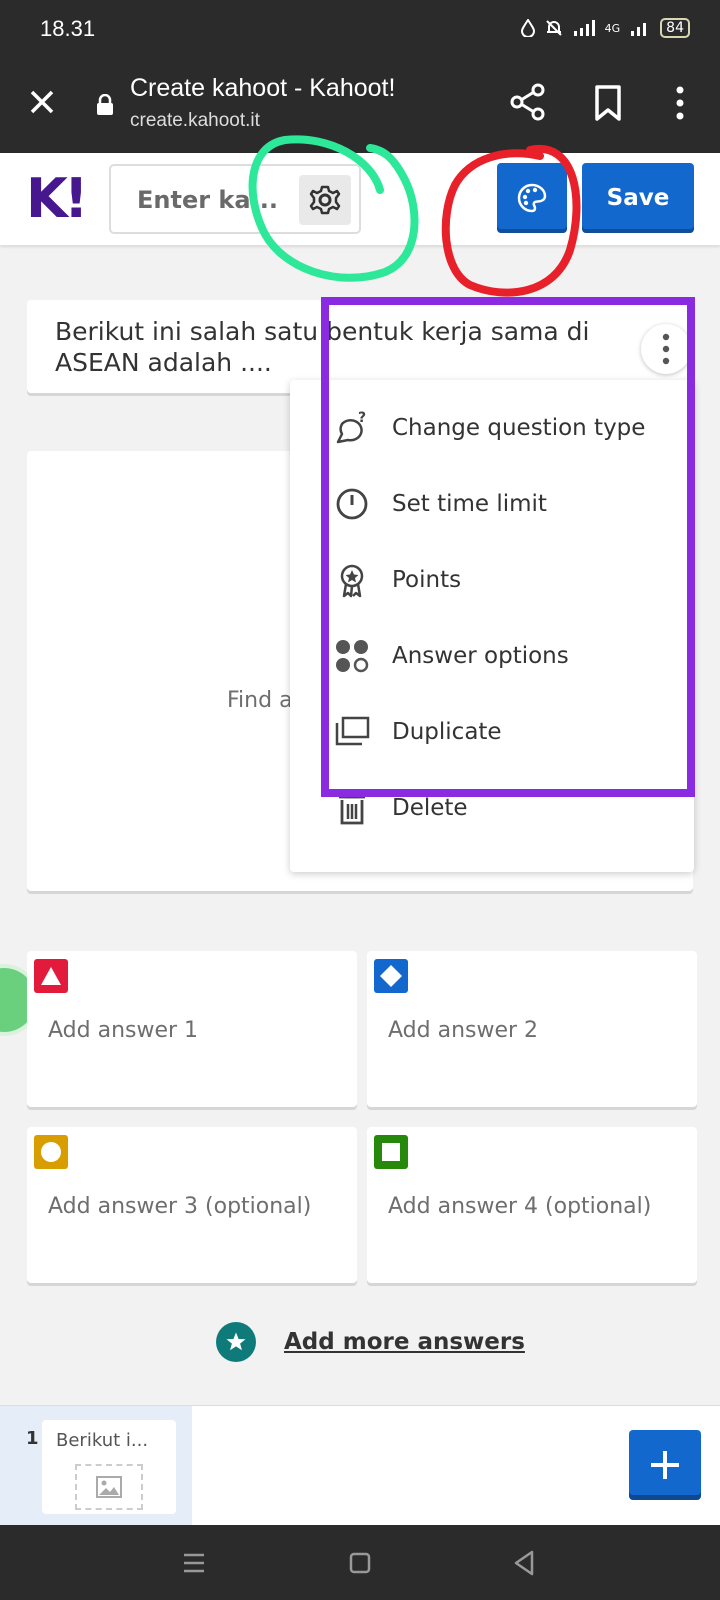 The image size is (720, 1600). What do you see at coordinates (57, 198) in the screenshot?
I see `kahoot-logo: K!` at bounding box center [57, 198].